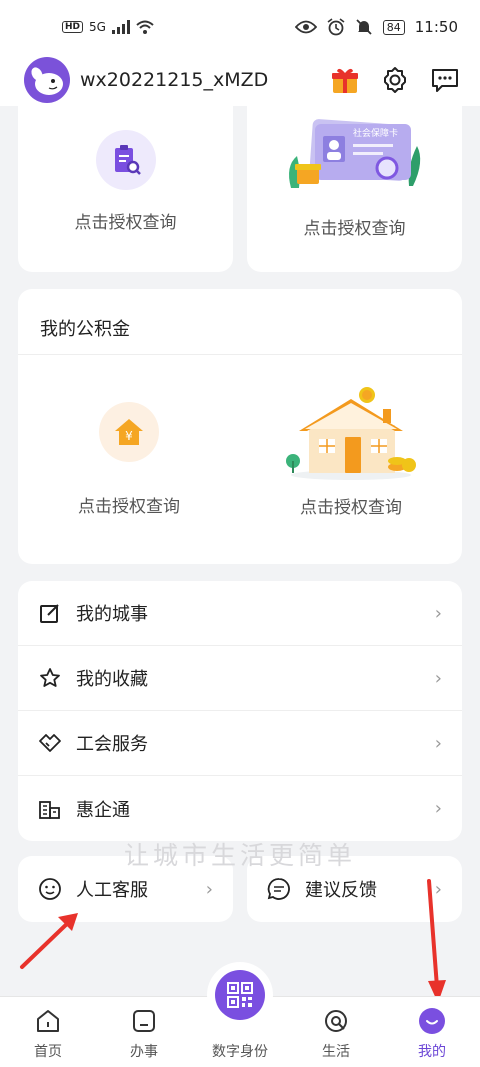 This screenshot has width=480, height=1067. Describe the element at coordinates (120, 27) in the screenshot. I see `signal-icon` at that location.